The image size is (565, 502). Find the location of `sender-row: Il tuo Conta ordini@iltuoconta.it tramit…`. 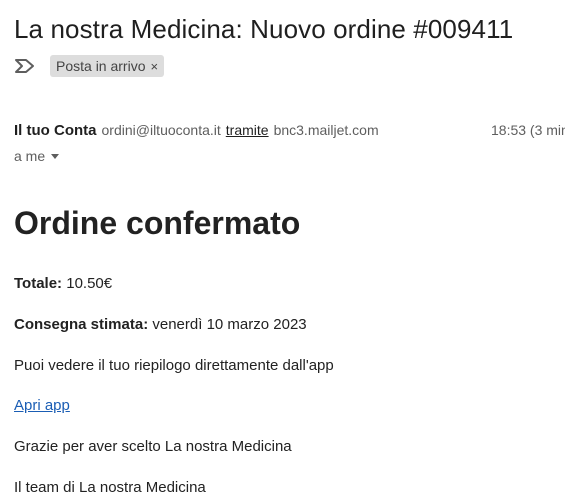

sender-row: Il tuo Conta ordini@iltuoconta.it tramit… is located at coordinates (289, 130).